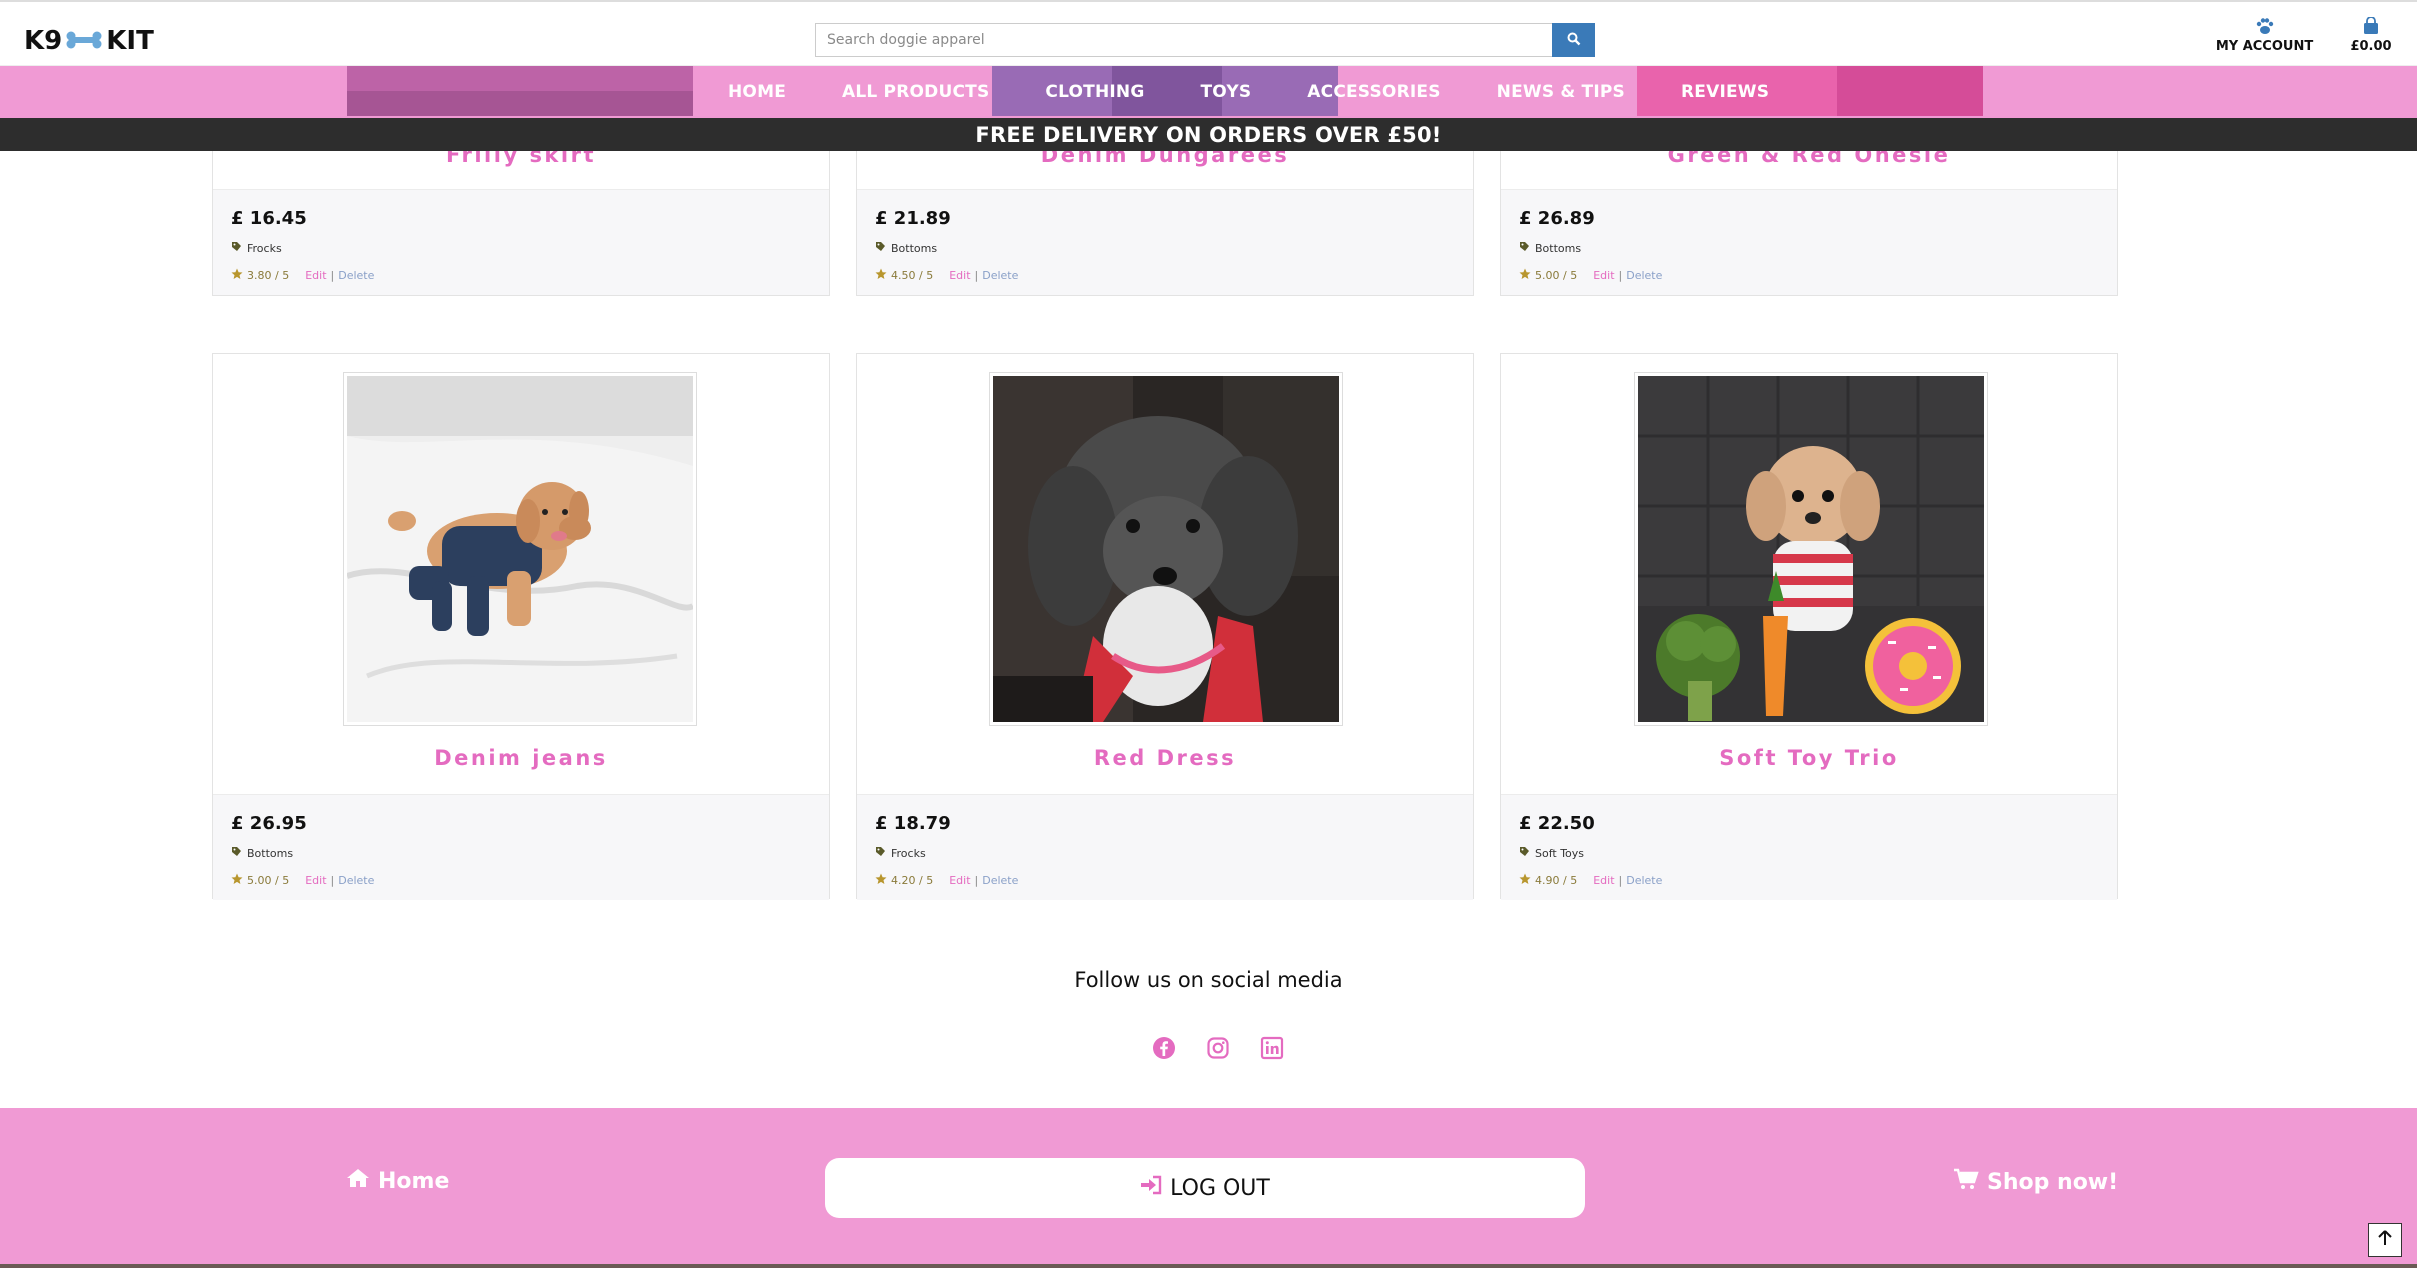 The height and width of the screenshot is (1268, 2417). I want to click on product-title: Soft Toy Trio, so click(1809, 758).